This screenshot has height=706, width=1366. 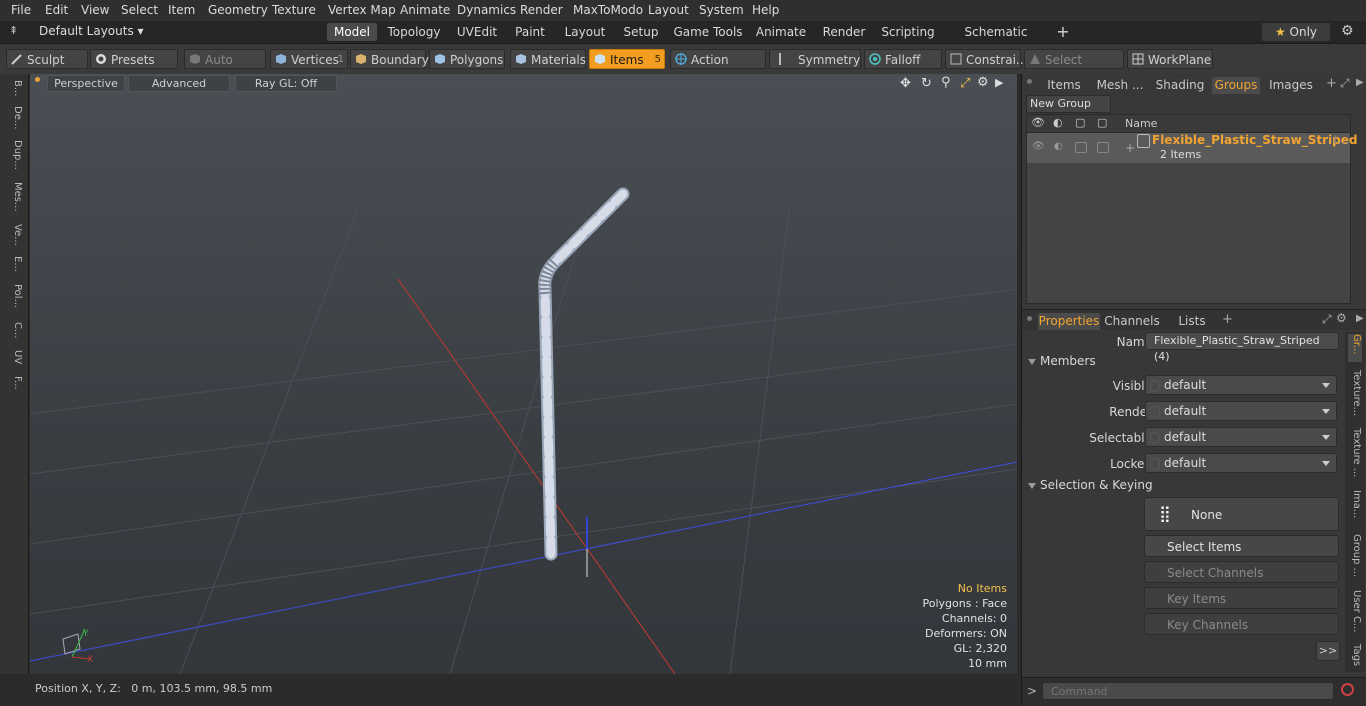 What do you see at coordinates (627, 59) in the screenshot?
I see `items-button: Items 5` at bounding box center [627, 59].